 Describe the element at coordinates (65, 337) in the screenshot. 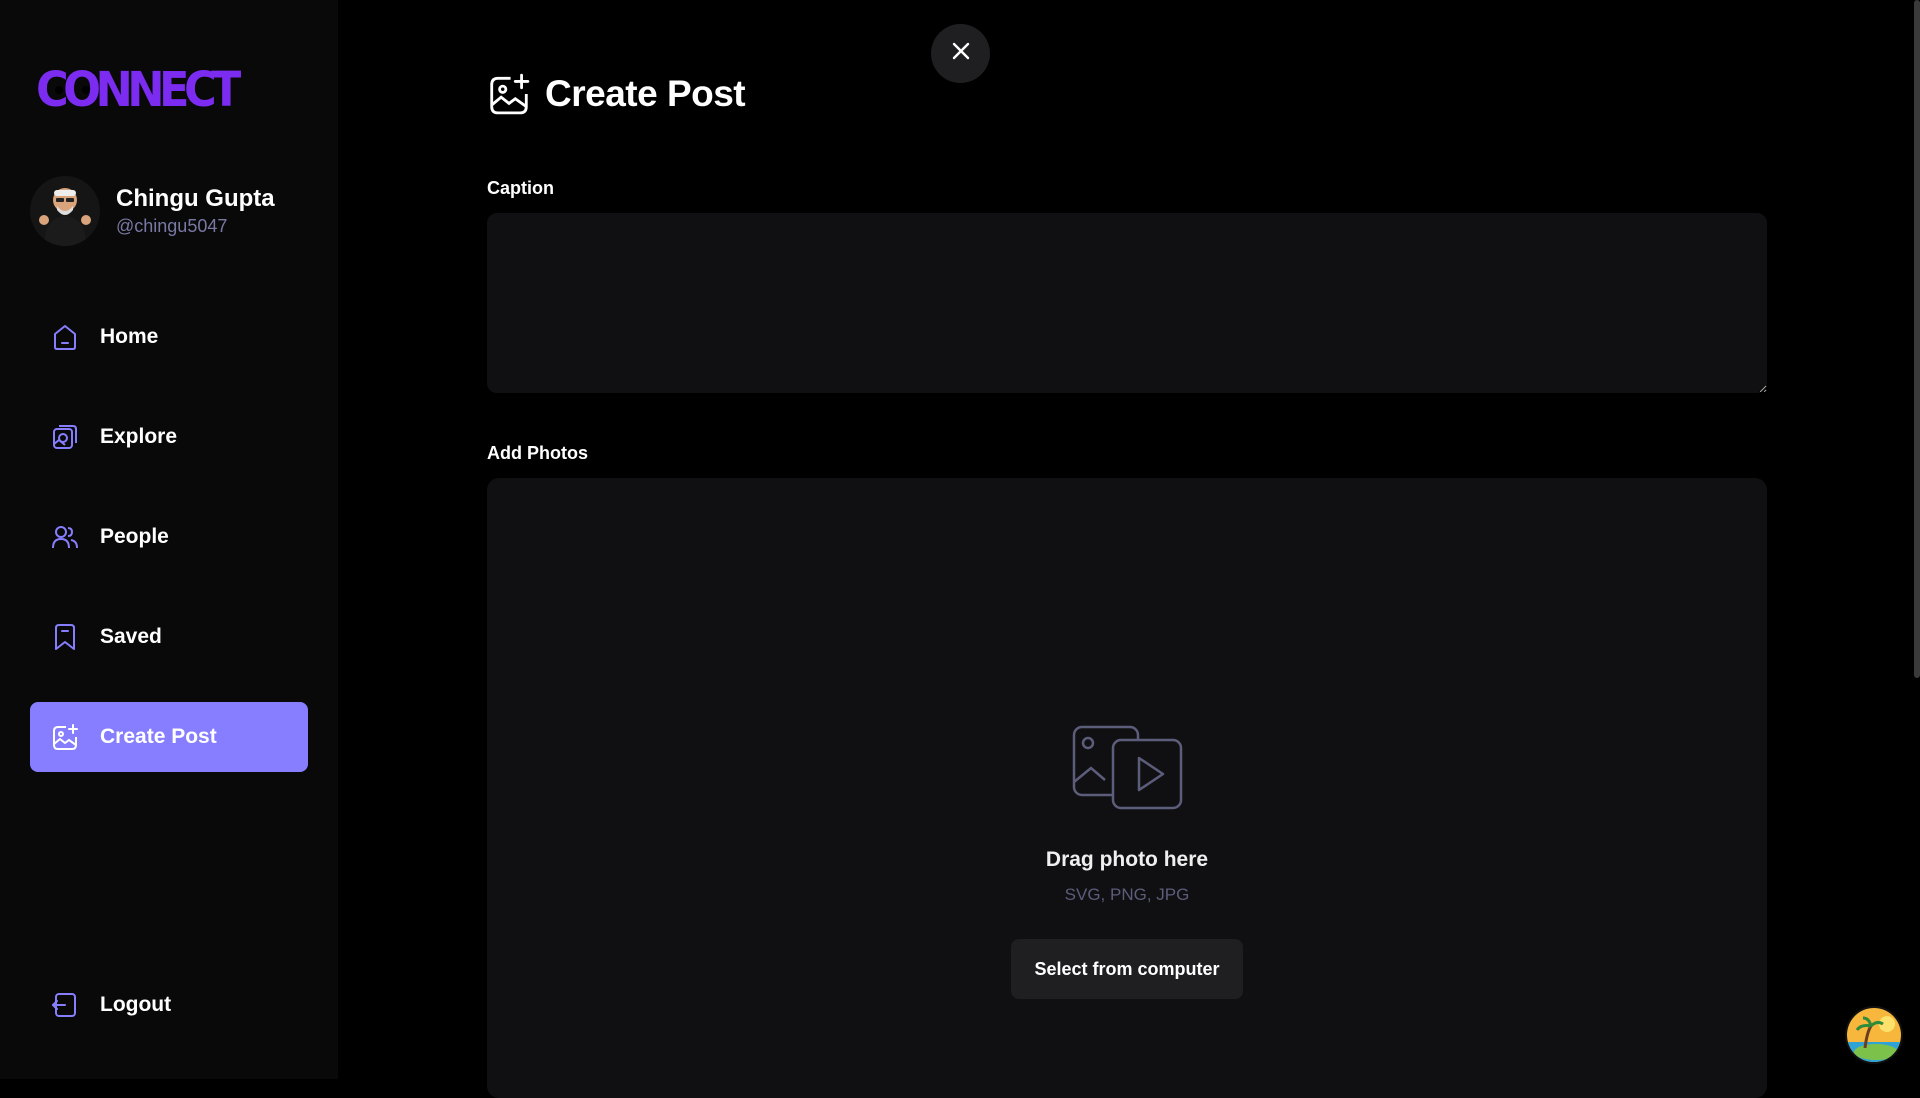

I see `home-icon` at that location.